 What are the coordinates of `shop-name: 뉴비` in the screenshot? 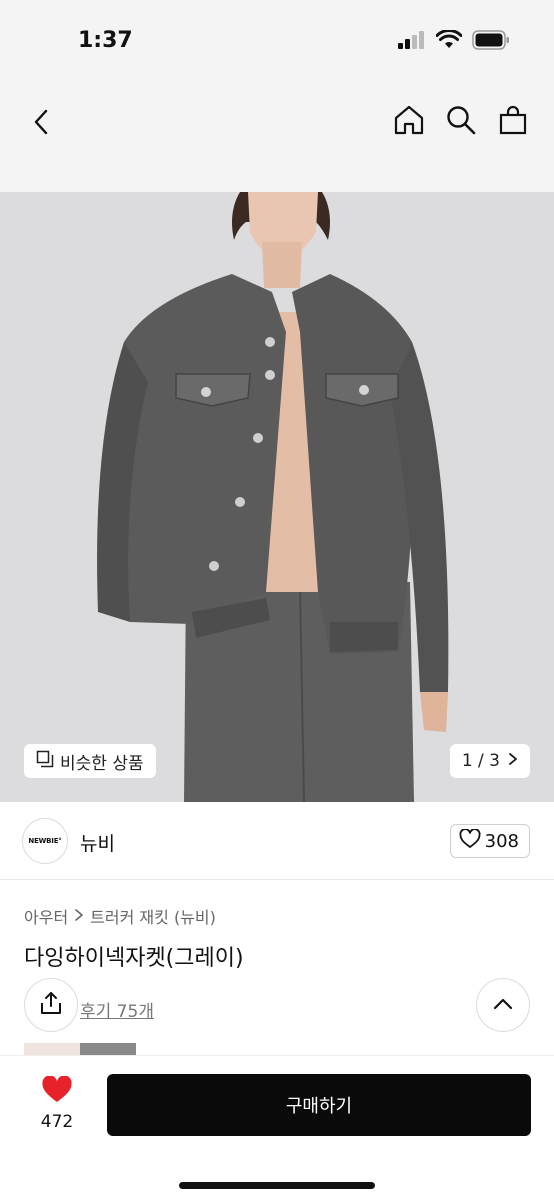 It's located at (97, 842).